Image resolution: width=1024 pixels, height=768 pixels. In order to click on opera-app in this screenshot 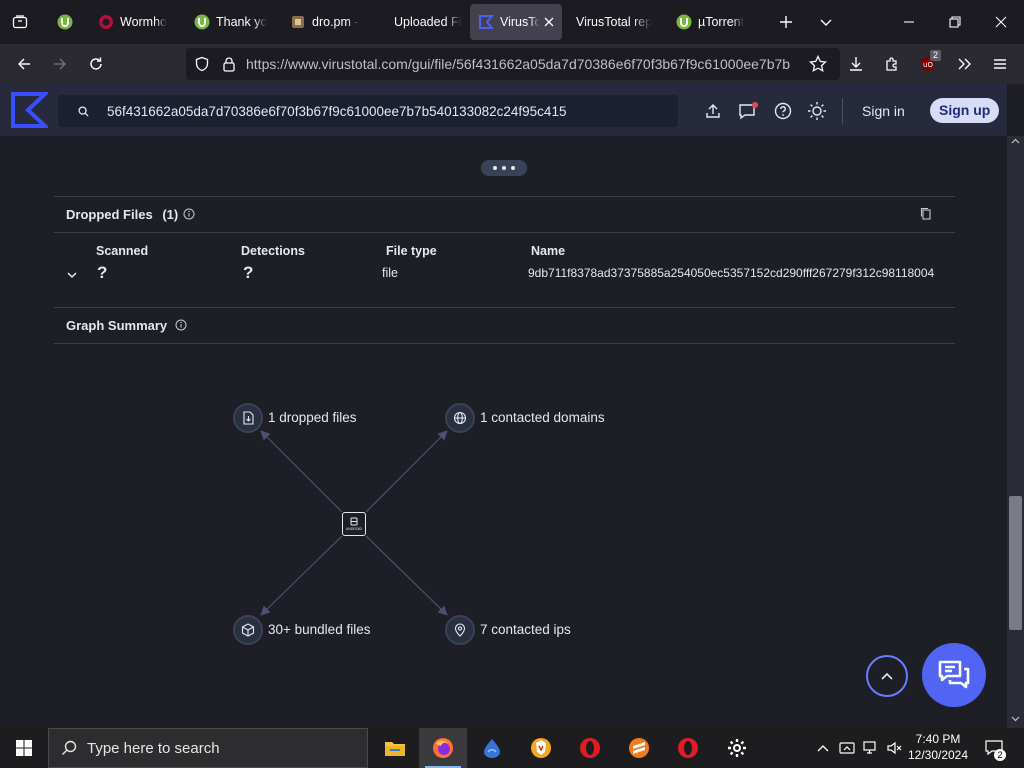, I will do `click(590, 748)`.